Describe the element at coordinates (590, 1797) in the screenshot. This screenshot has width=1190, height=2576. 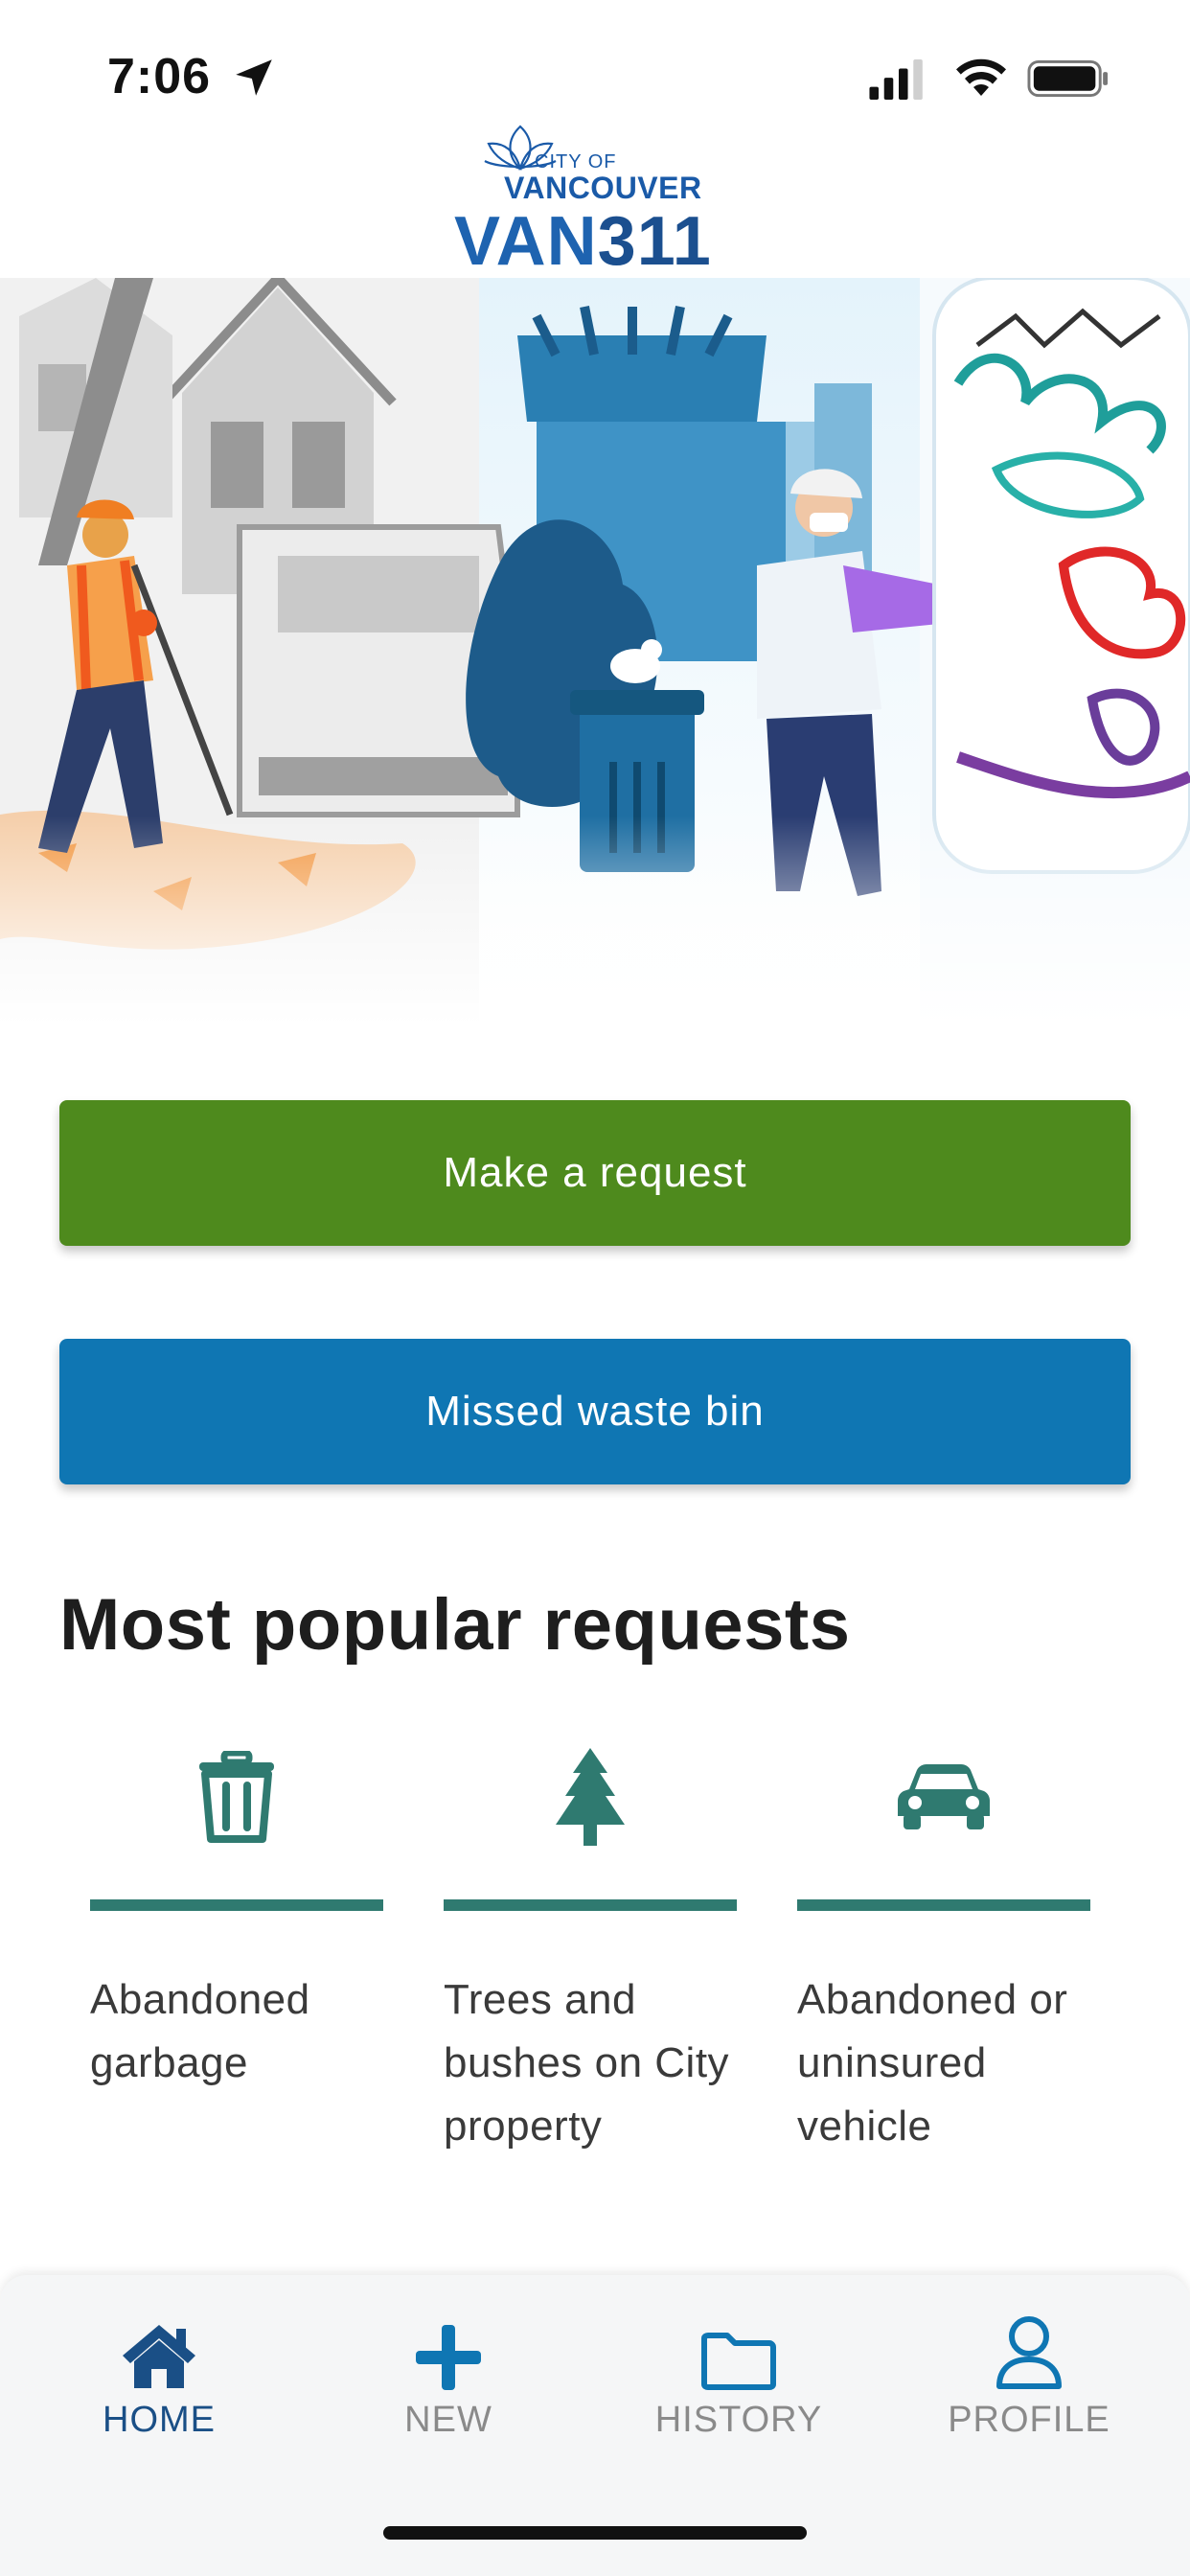
I see `tree-icon` at that location.